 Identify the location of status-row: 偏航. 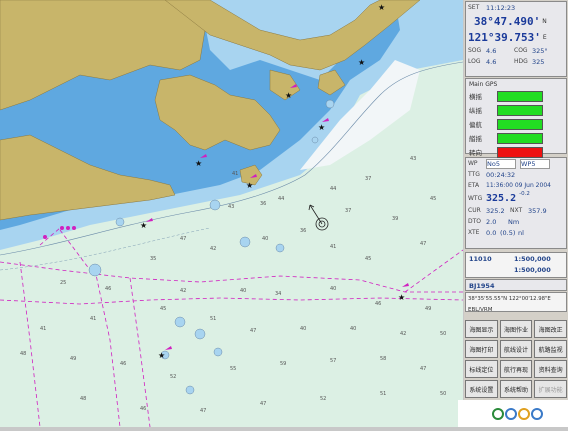
(516, 124).